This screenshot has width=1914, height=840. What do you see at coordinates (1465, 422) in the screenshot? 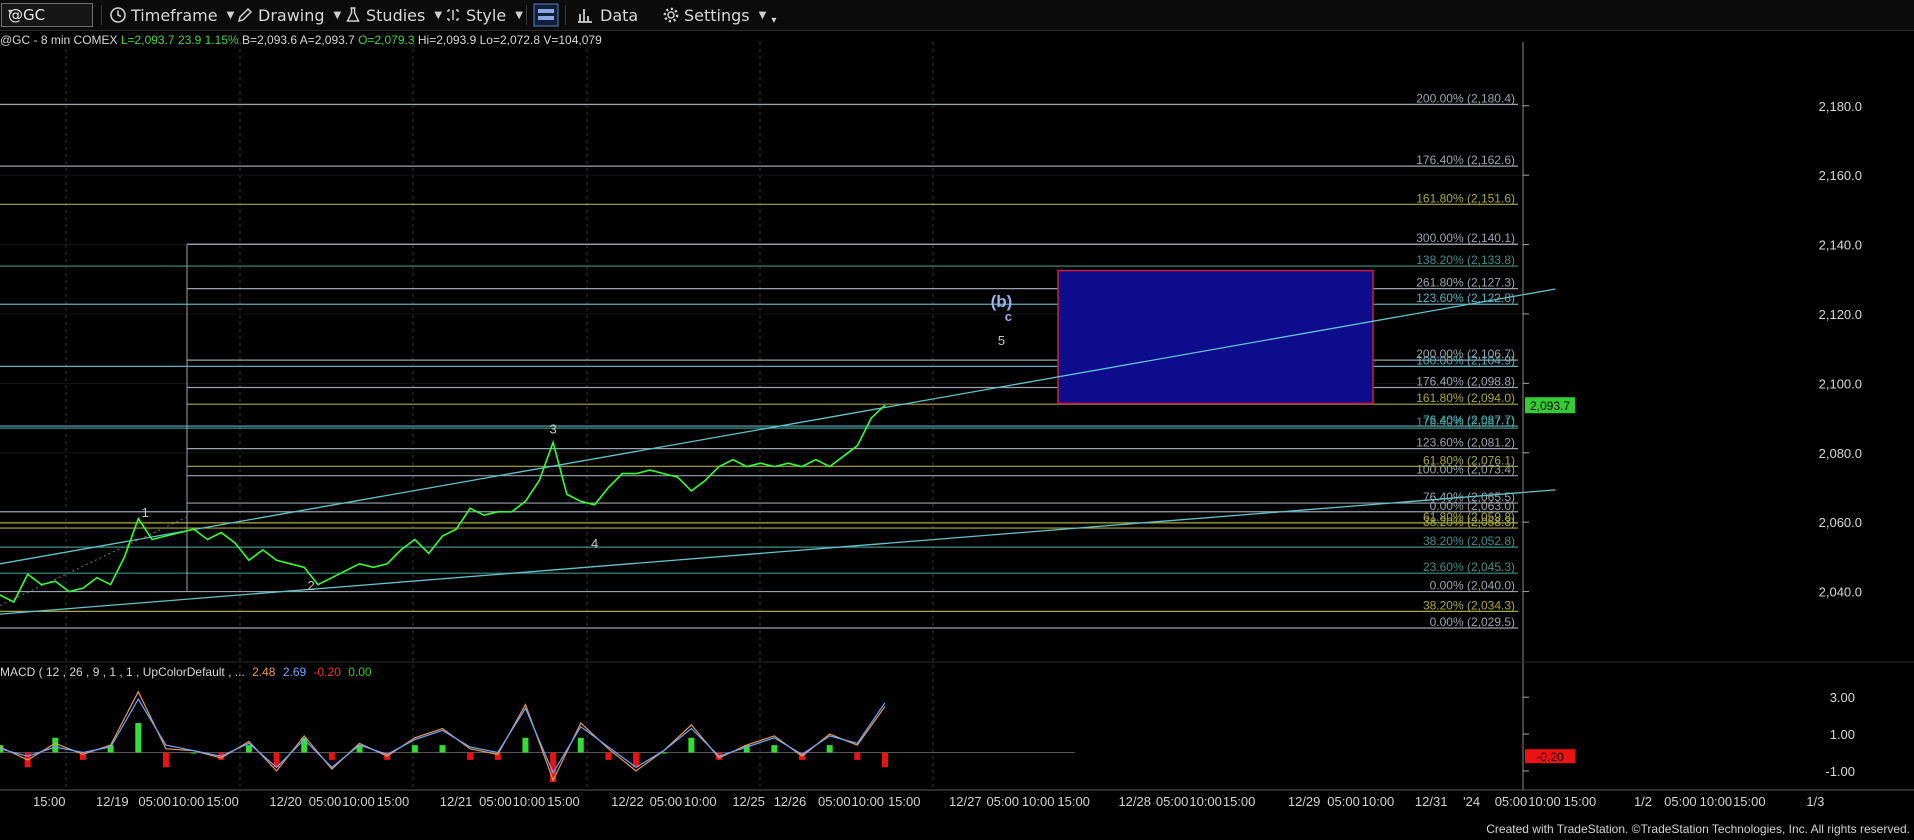
I see `fib-level-label: 176.40% (2,087.1)` at bounding box center [1465, 422].